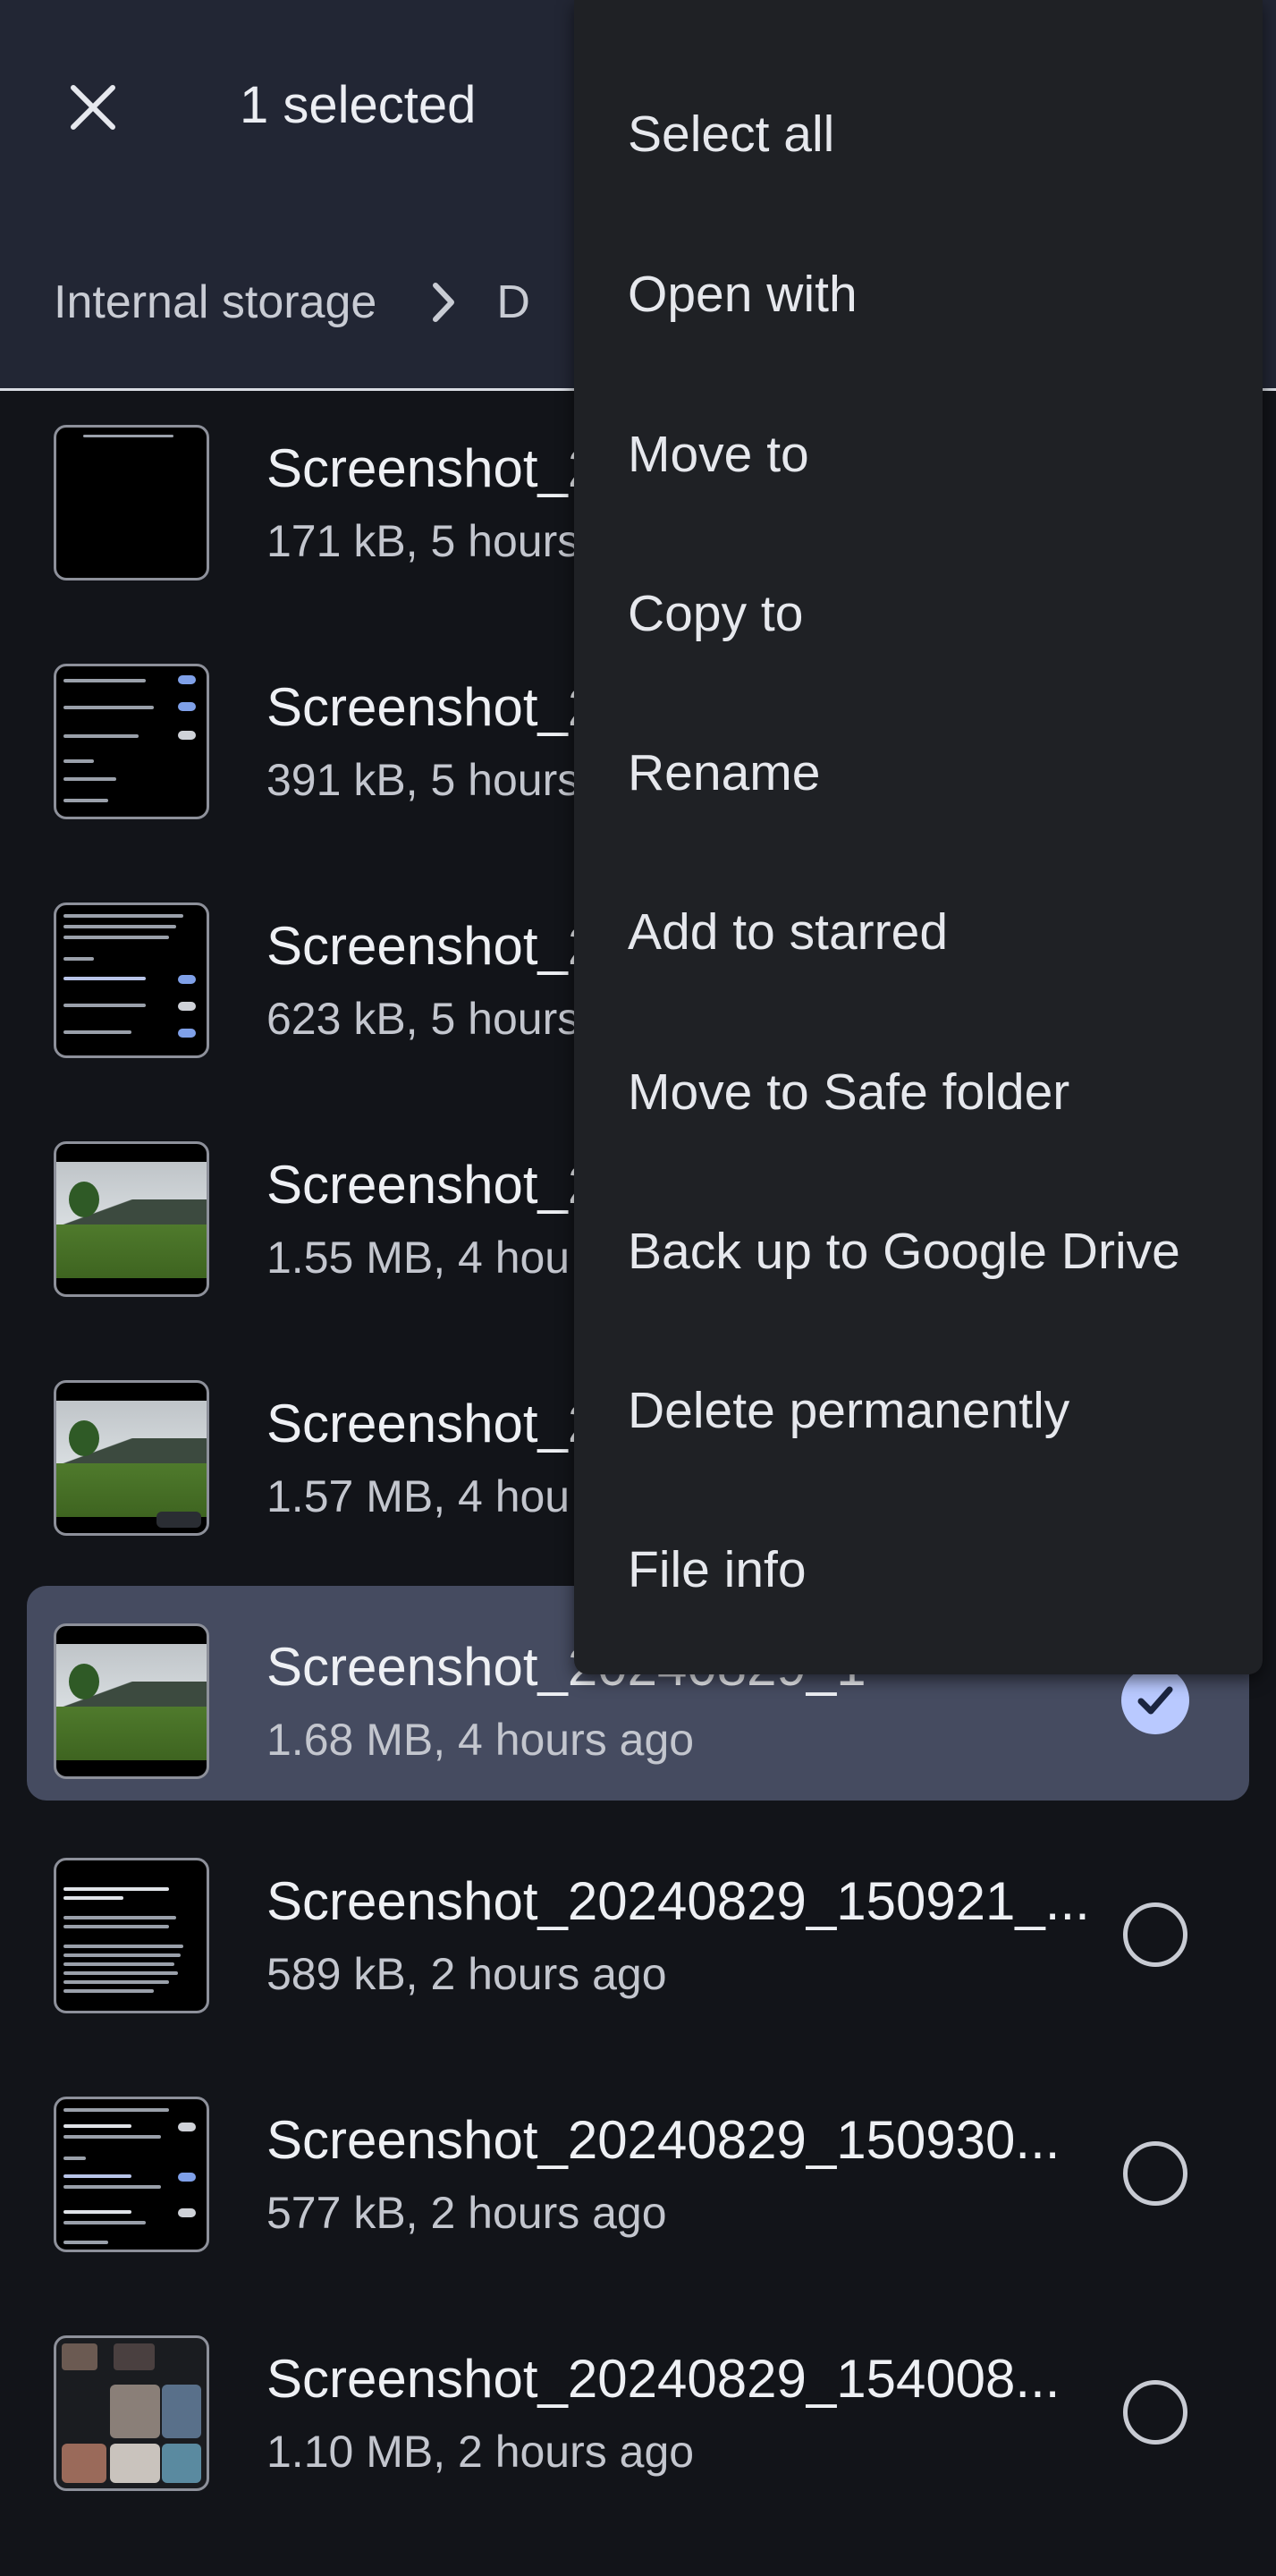 The image size is (1276, 2576). What do you see at coordinates (215, 302) in the screenshot?
I see `breadcrumb-root: Internal storage` at bounding box center [215, 302].